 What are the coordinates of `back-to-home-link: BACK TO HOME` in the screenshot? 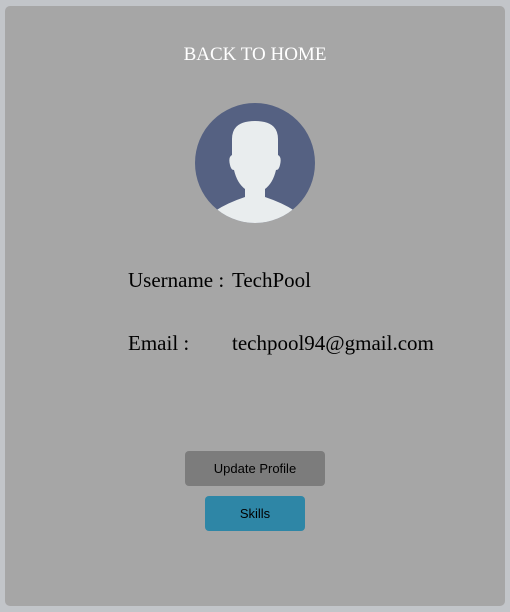 It's located at (255, 55).